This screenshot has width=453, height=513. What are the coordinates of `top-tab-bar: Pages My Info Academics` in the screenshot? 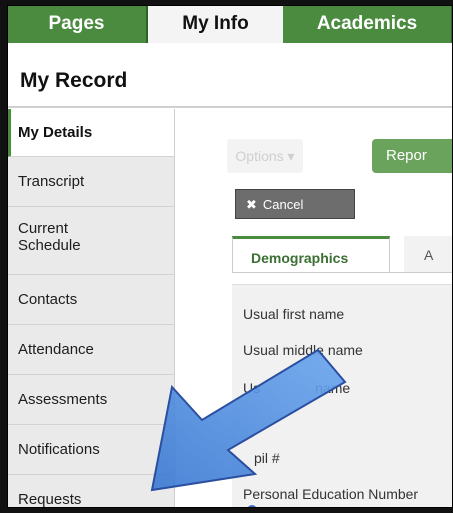 It's located at (230, 24).